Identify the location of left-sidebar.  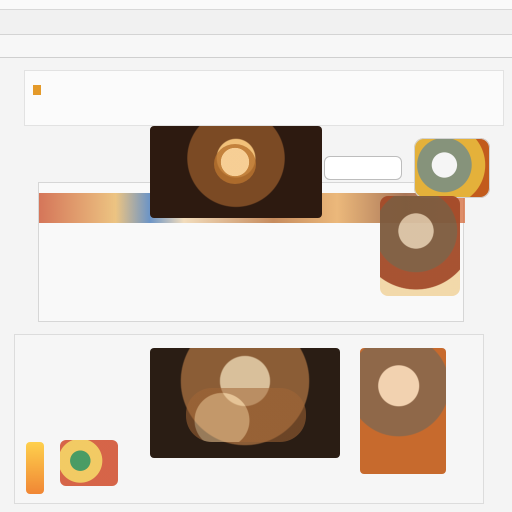
(22, 148).